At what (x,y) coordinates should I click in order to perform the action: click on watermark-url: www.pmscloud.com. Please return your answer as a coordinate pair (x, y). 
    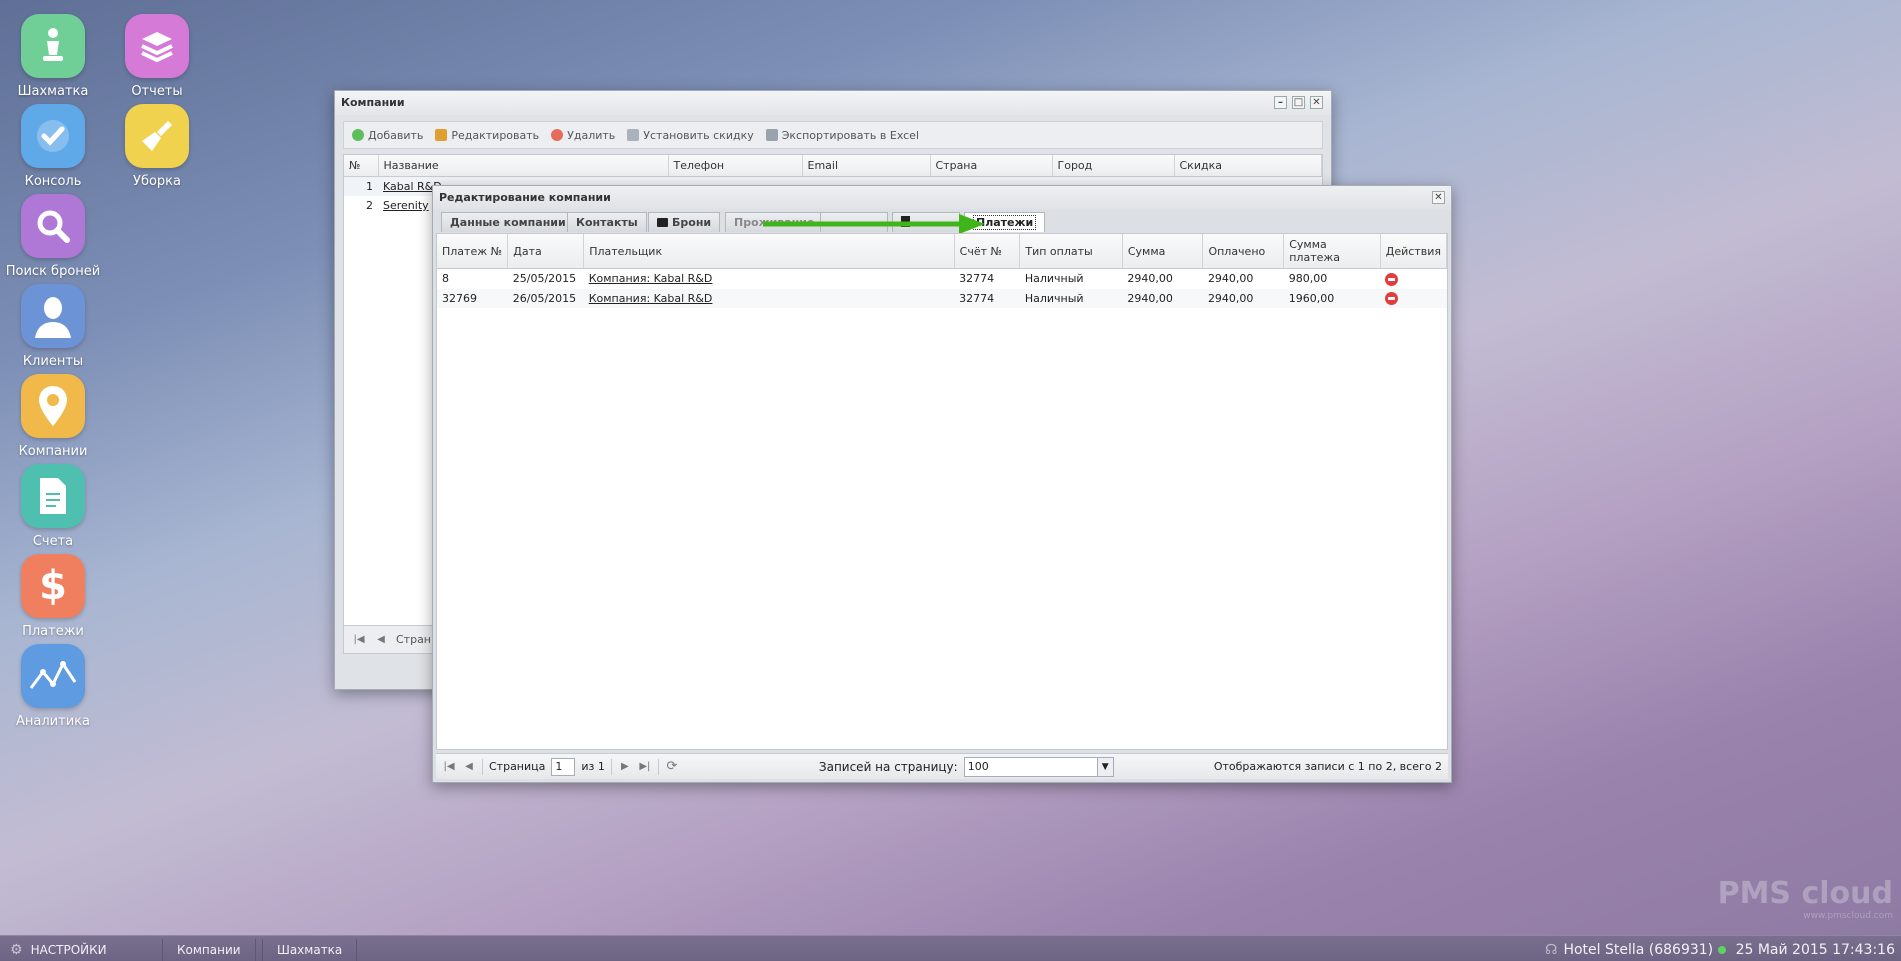
    Looking at the image, I should click on (1848, 916).